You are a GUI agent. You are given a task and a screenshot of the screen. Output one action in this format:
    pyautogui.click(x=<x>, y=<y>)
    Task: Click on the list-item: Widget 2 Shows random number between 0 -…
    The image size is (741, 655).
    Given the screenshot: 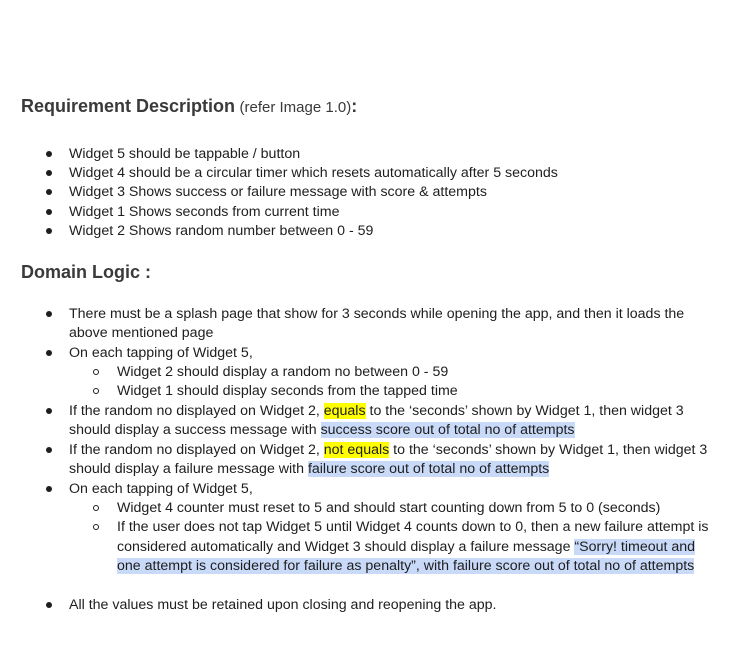 What is the action you would take?
    pyautogui.click(x=221, y=231)
    